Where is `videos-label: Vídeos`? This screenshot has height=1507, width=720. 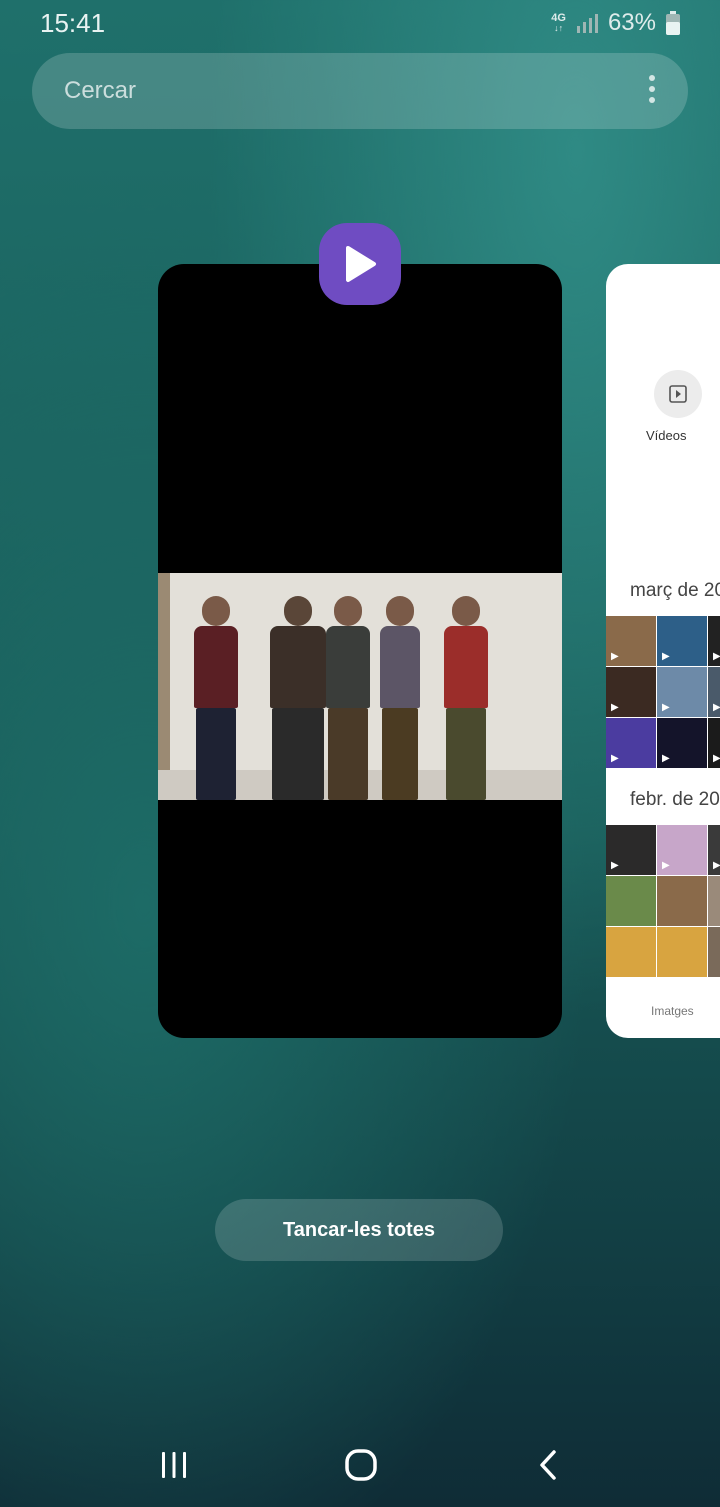
videos-label: Vídeos is located at coordinates (666, 435).